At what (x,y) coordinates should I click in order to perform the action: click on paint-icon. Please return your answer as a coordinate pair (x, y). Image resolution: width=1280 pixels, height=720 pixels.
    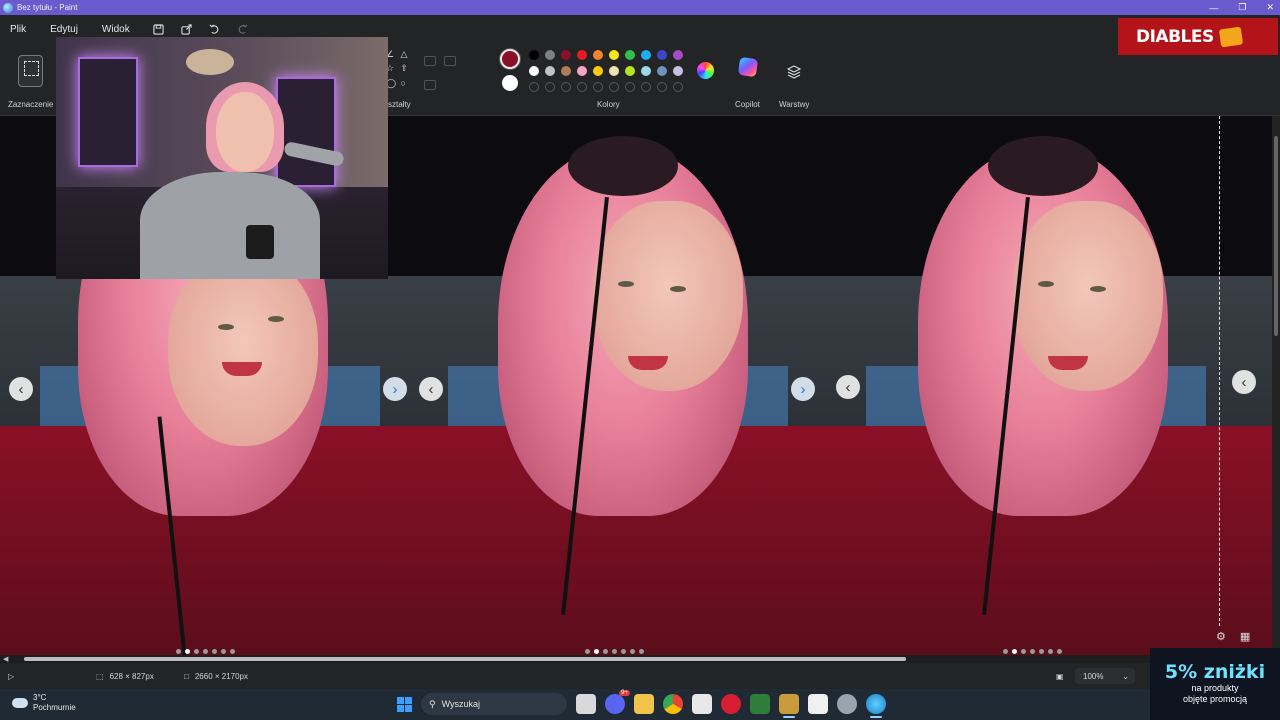
    Looking at the image, I should click on (876, 706).